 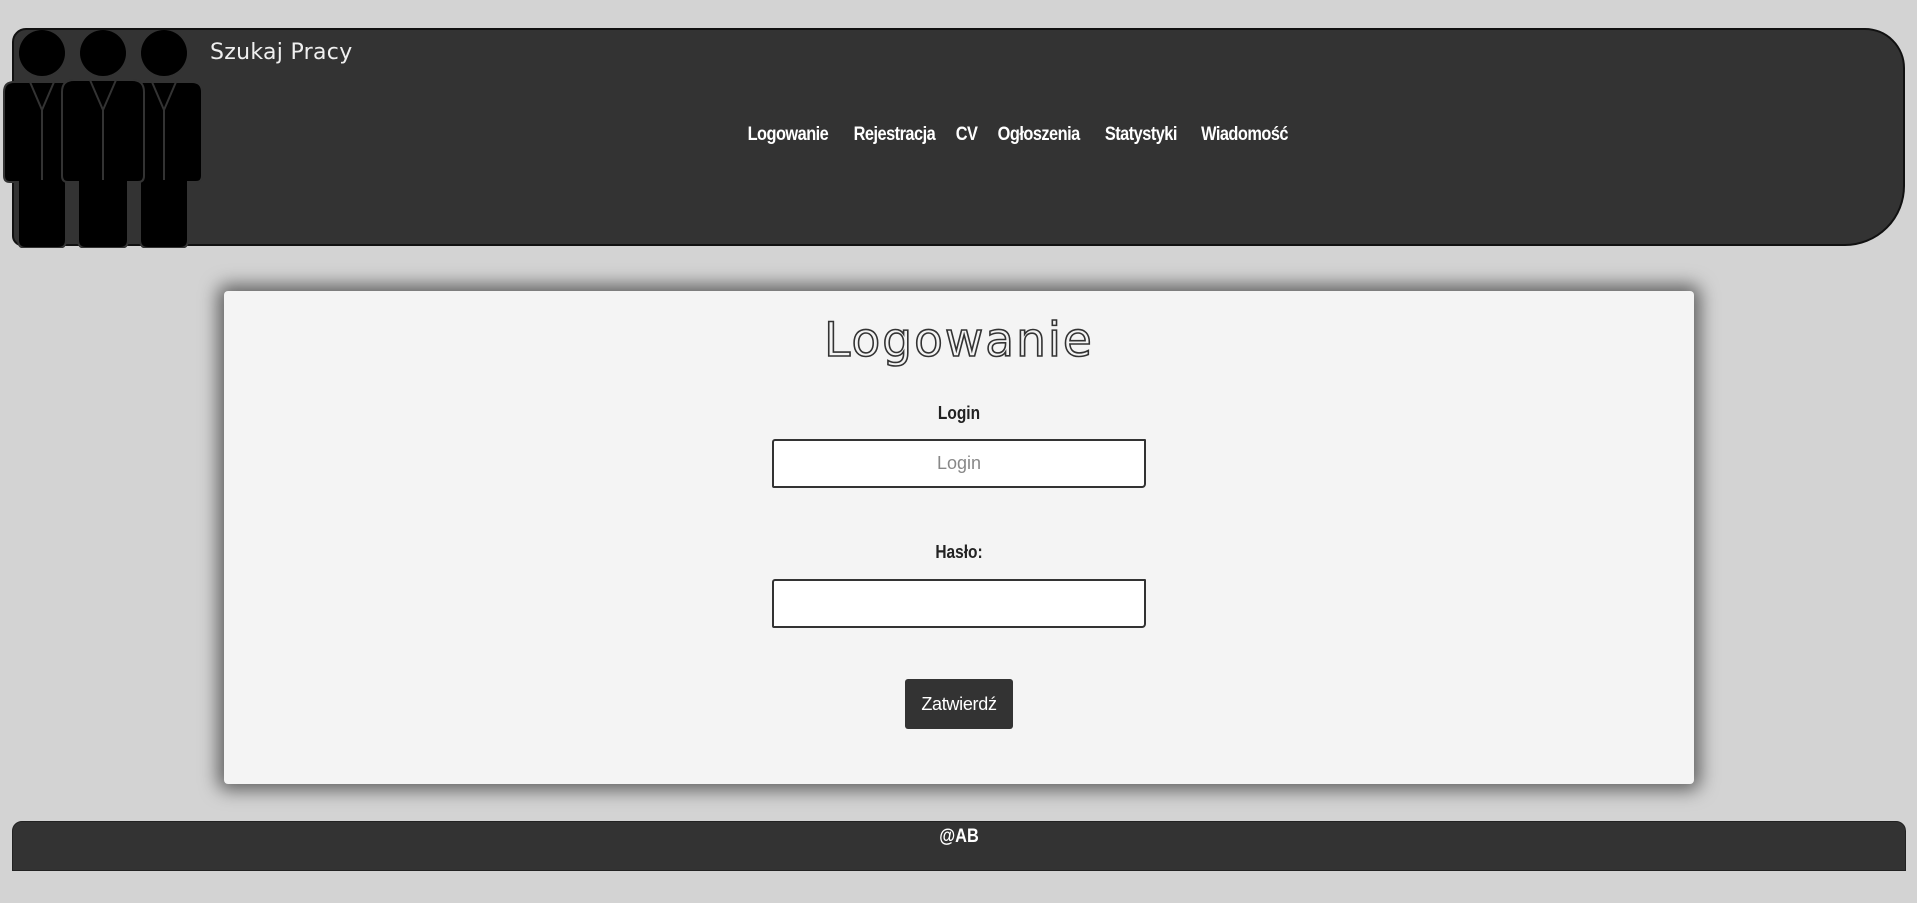 What do you see at coordinates (959, 836) in the screenshot?
I see `footer-text: @AB` at bounding box center [959, 836].